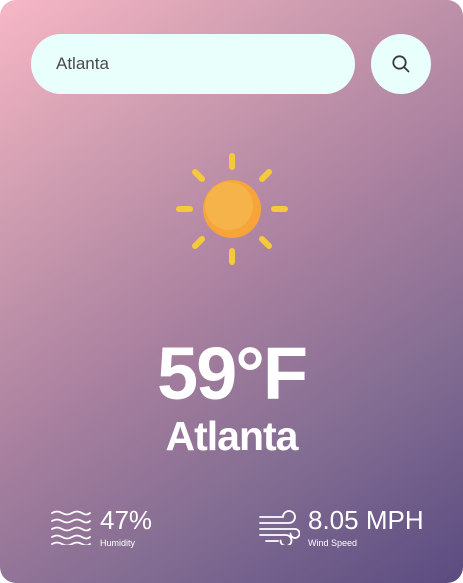 The width and height of the screenshot is (463, 583). I want to click on search-icon, so click(401, 64).